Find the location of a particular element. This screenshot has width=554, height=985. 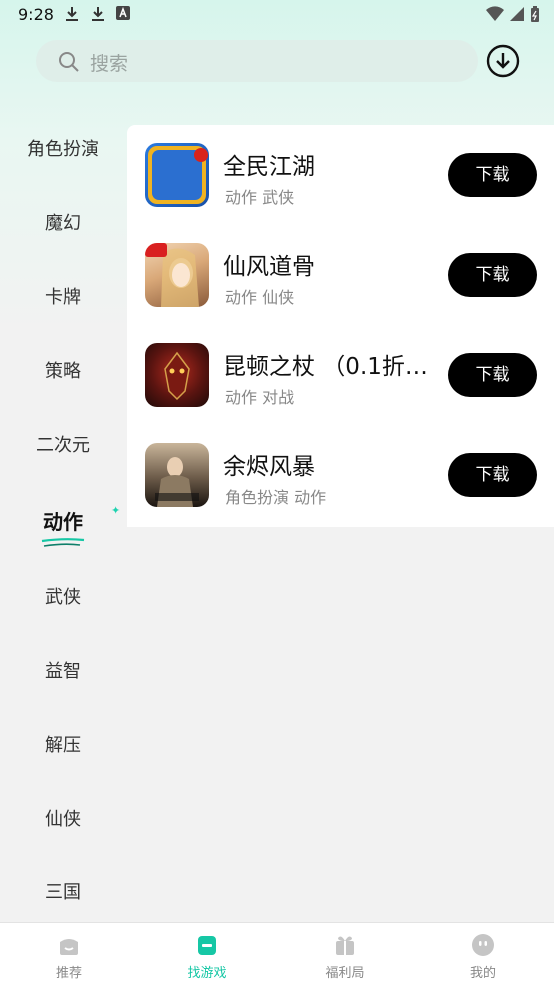

download-manager-icon is located at coordinates (503, 61).